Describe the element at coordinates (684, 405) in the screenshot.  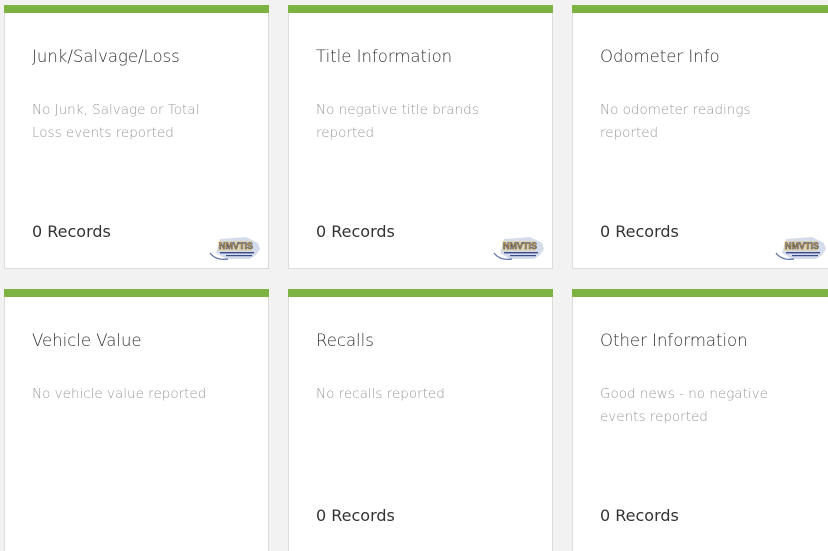
I see `card-description: Good news - no negative events reported` at that location.